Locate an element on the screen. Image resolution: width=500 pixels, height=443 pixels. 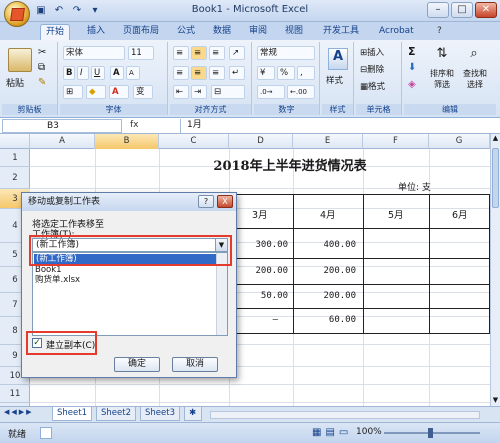
column-header-f: F is located at coordinates (396, 141).